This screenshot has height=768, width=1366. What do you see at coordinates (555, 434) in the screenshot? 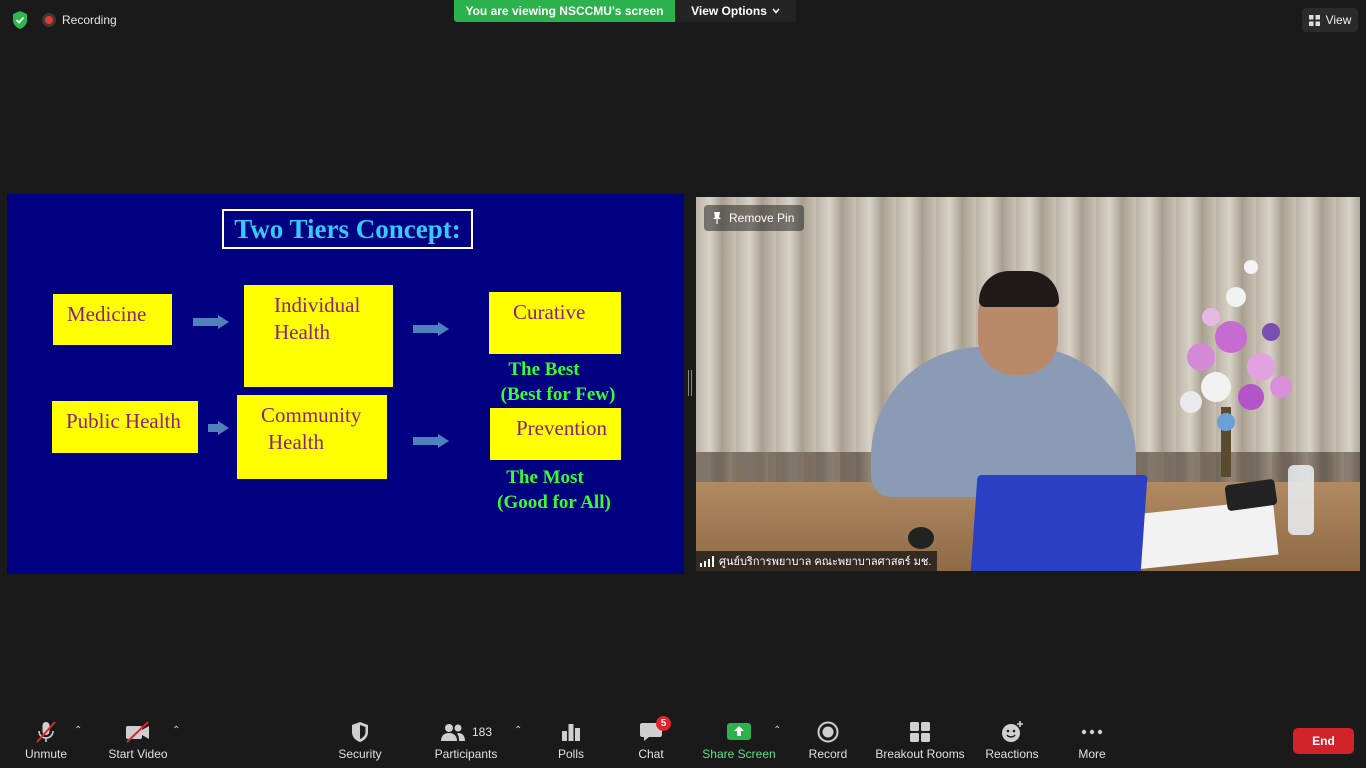
I see `box-prevention: Prevention` at bounding box center [555, 434].